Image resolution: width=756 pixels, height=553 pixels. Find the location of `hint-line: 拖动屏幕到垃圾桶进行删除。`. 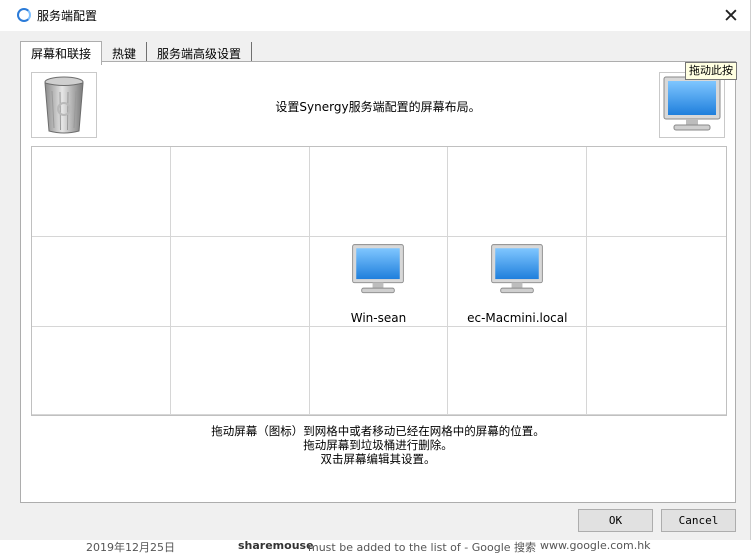

hint-line: 拖动屏幕到垃圾桶进行删除。 is located at coordinates (378, 445).